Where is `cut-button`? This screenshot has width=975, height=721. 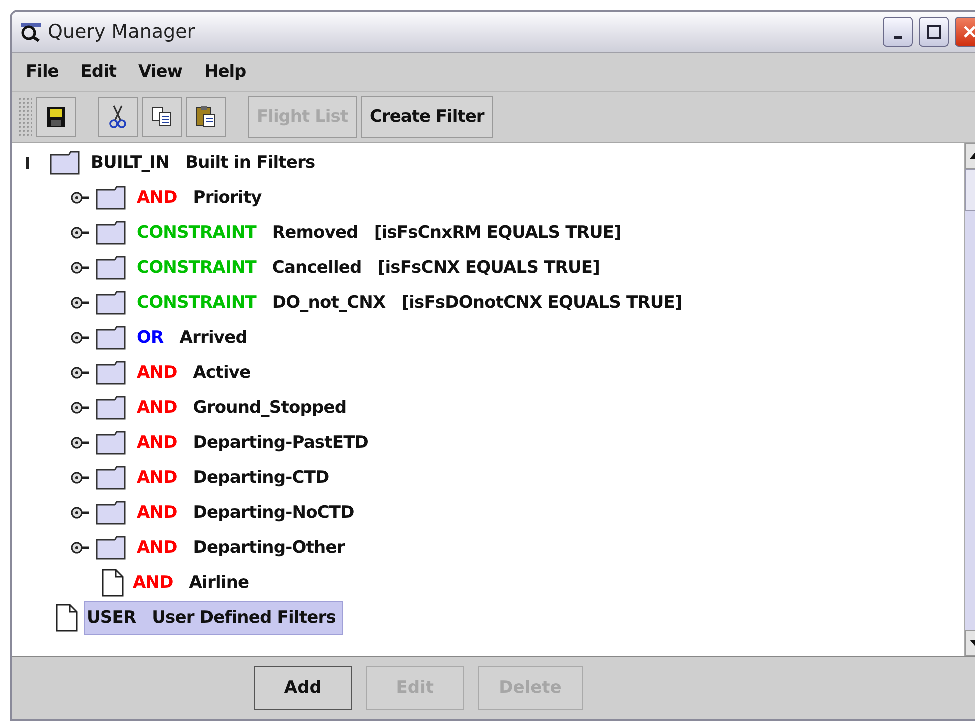 cut-button is located at coordinates (118, 117).